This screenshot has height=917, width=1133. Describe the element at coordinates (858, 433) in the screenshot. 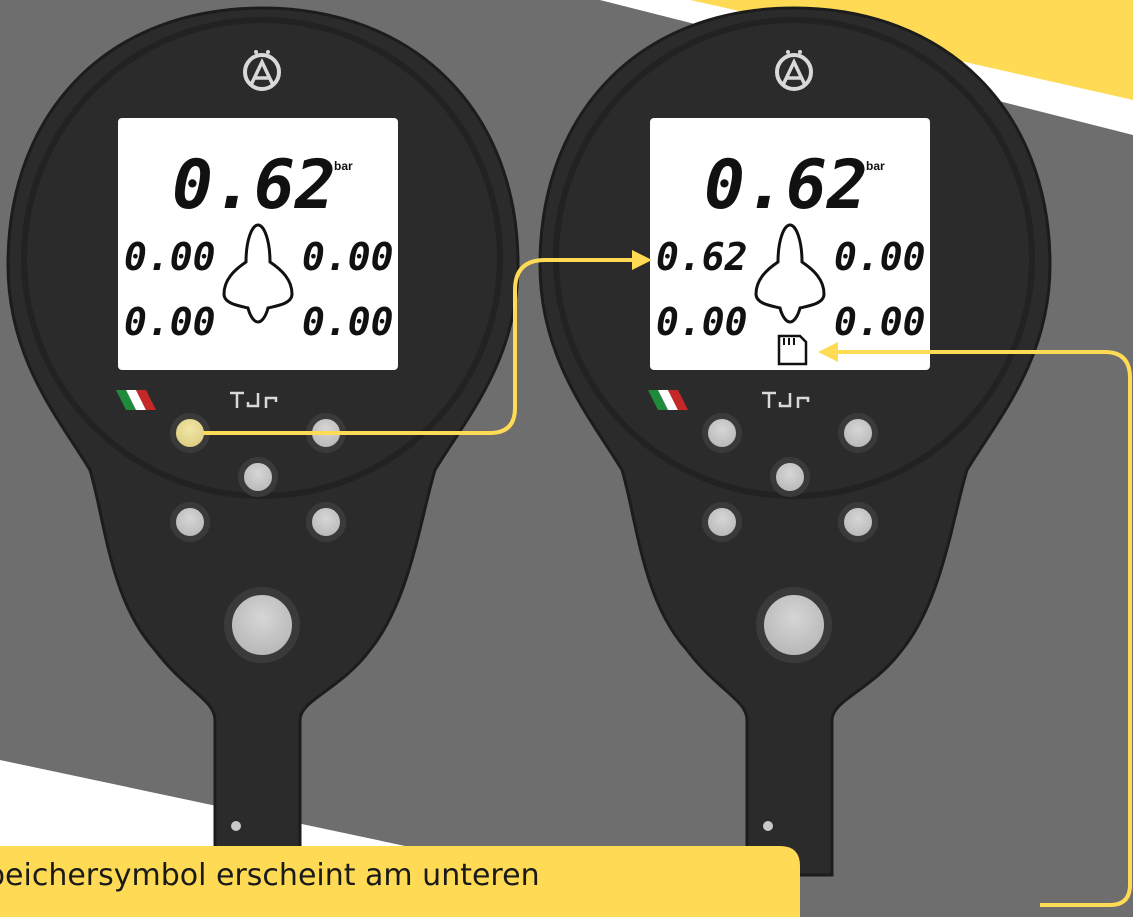

I see `button-upper-right` at that location.